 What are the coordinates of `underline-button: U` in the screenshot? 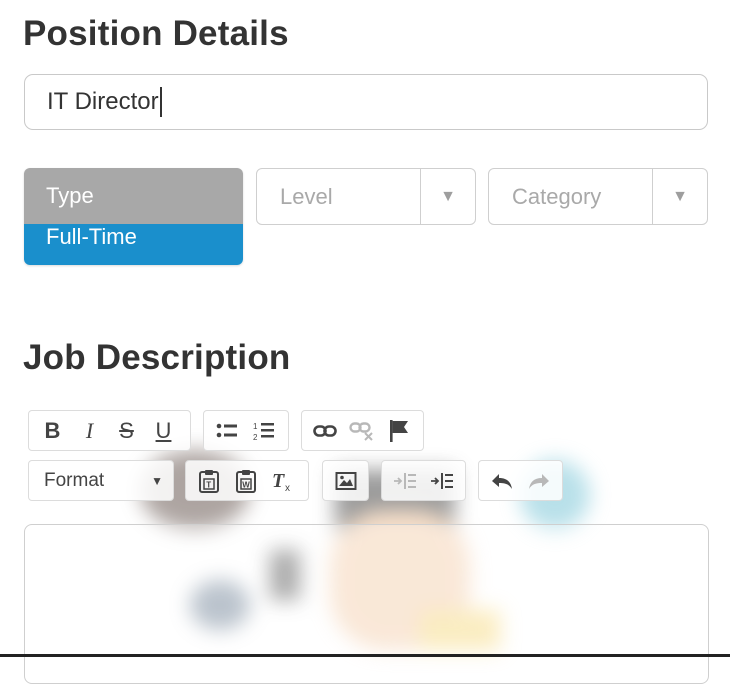 It's located at (163, 430).